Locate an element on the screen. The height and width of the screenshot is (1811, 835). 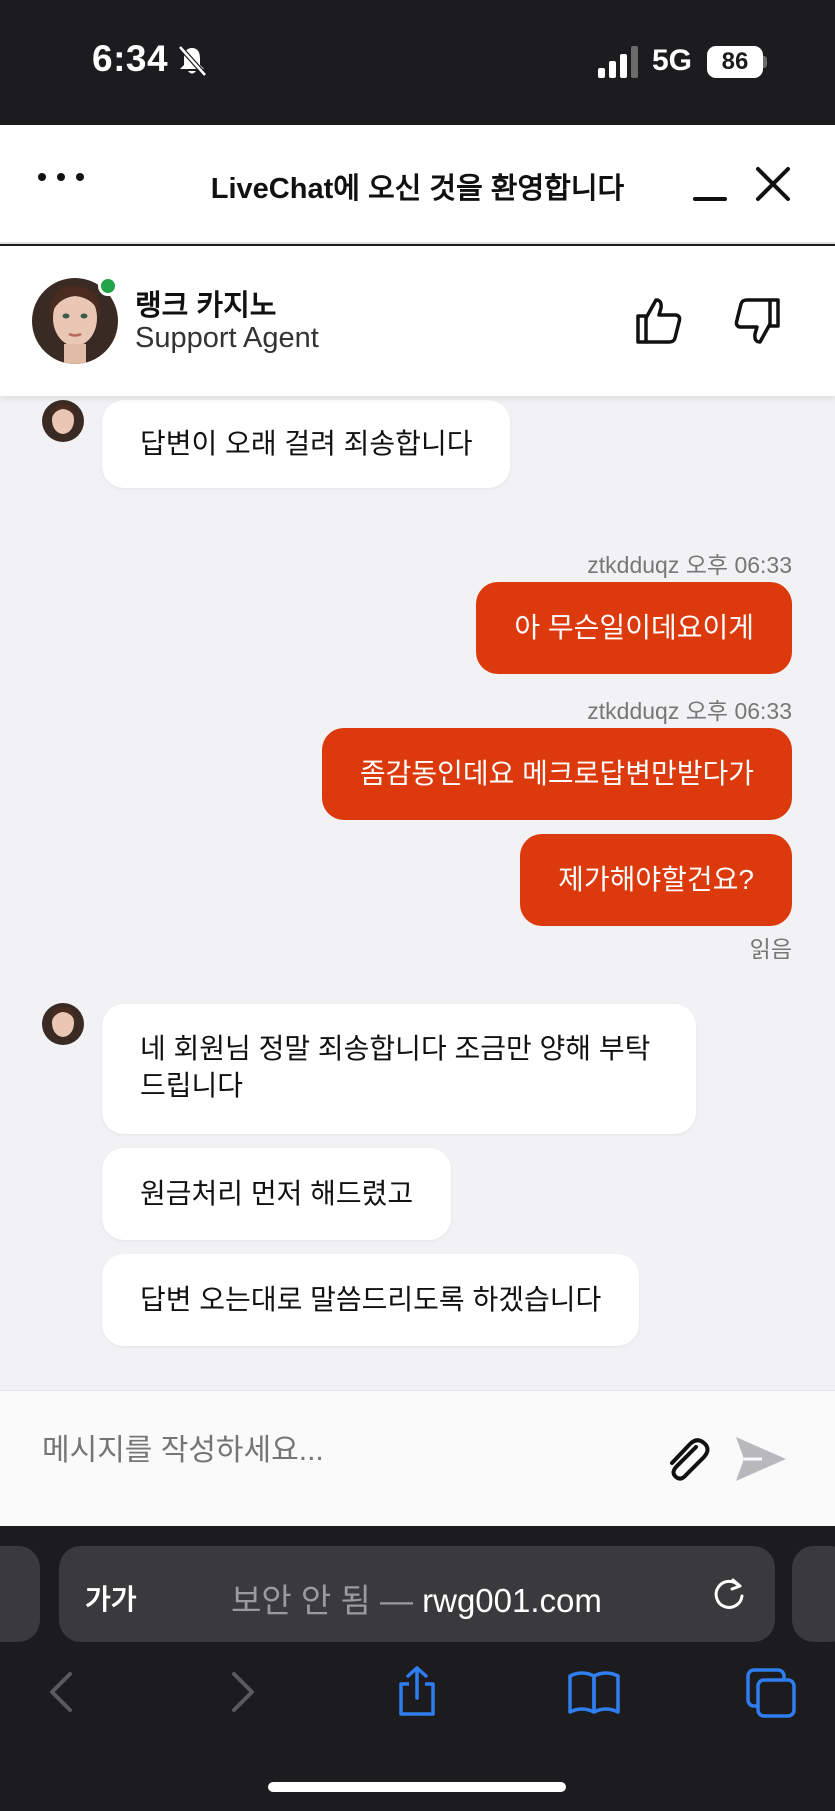
agent-message-bubble: 원금처리 먼저 해드렸고 is located at coordinates (277, 1194).